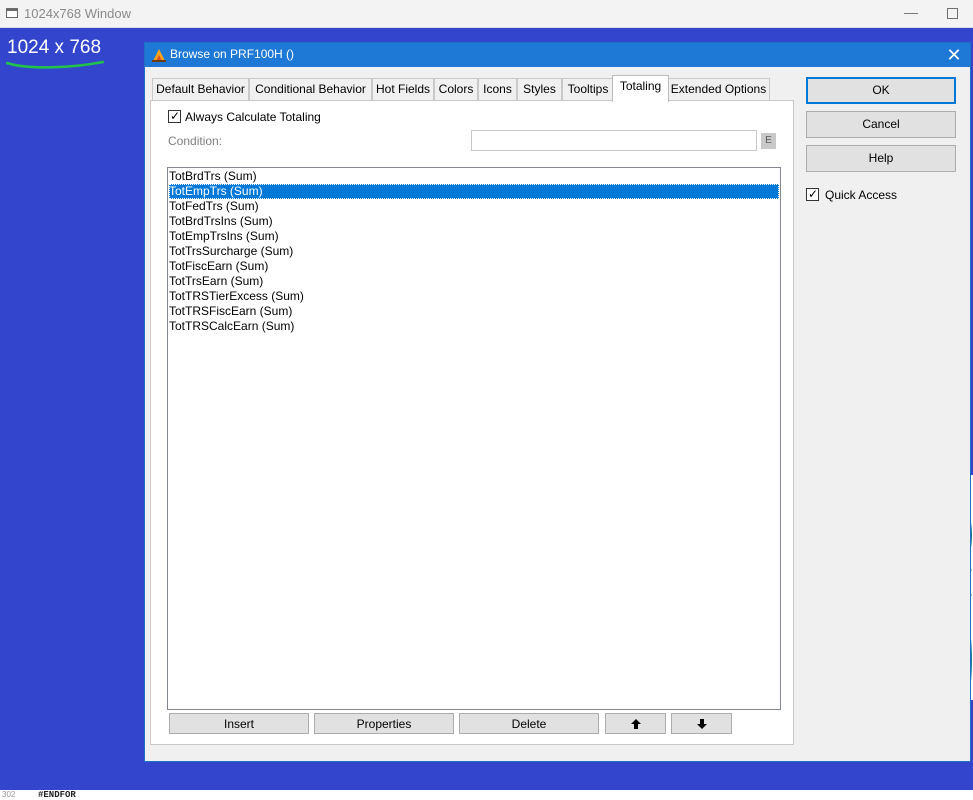 The image size is (973, 800). I want to click on quick-access-checkbox: ✓, so click(812, 194).